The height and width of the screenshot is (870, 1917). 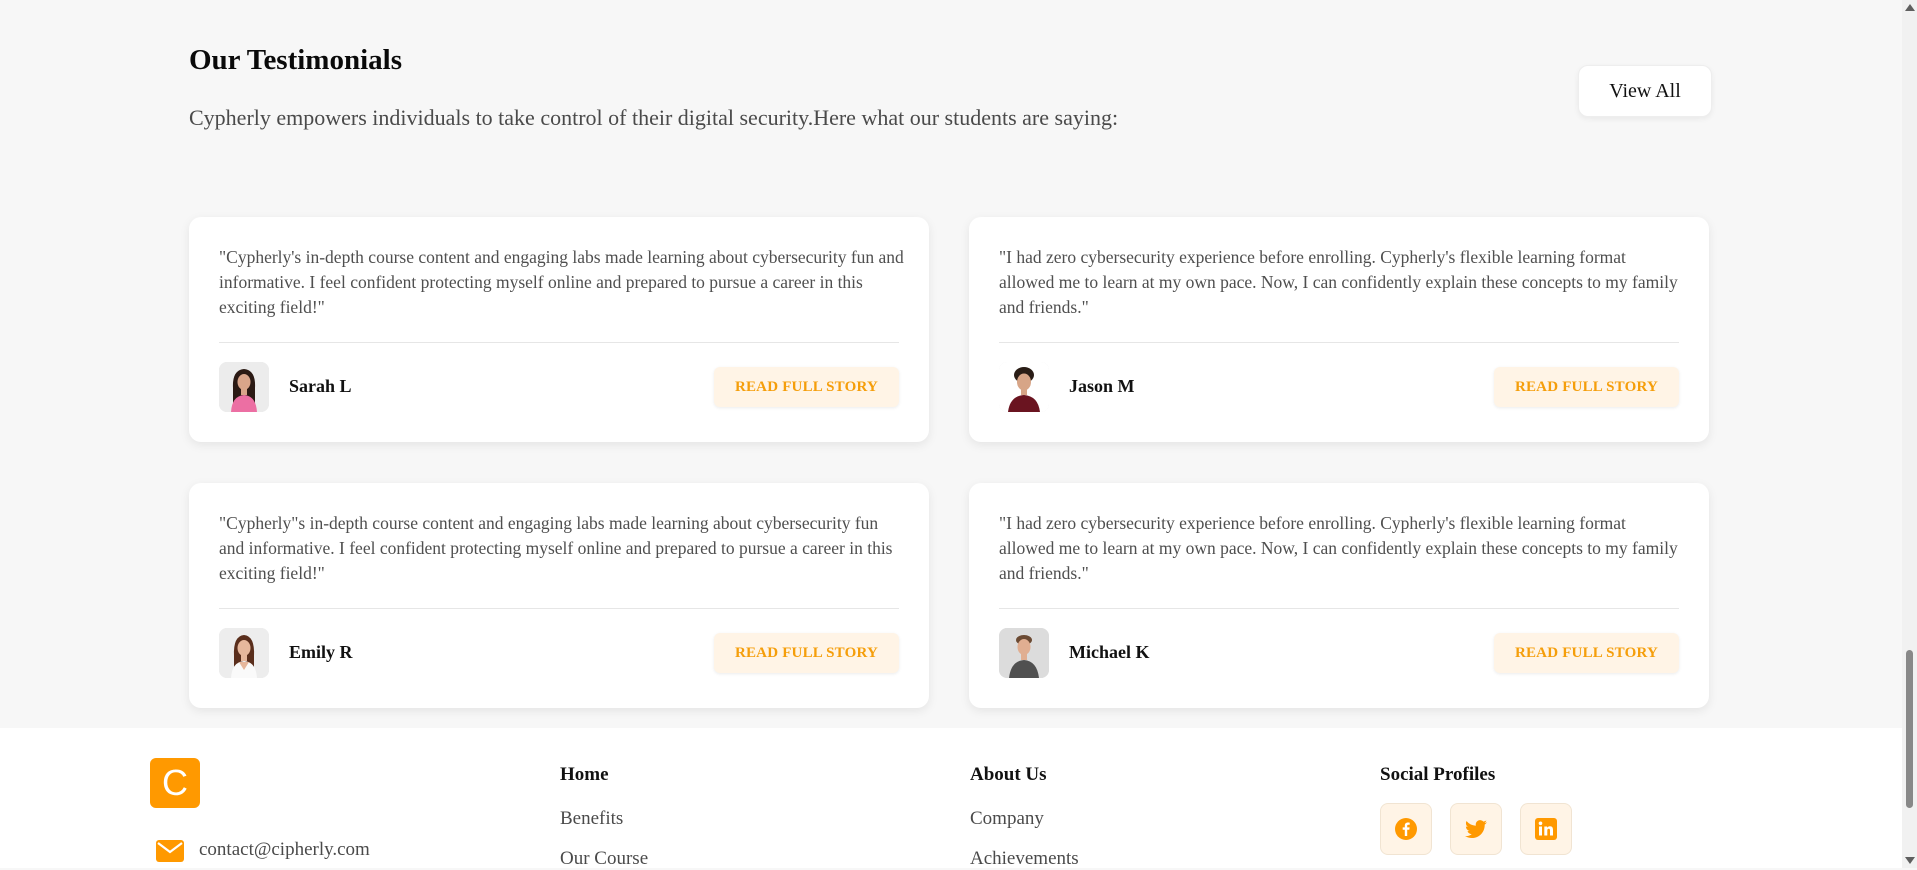 What do you see at coordinates (1910, 860) in the screenshot?
I see `scroll-down-arrow-icon` at bounding box center [1910, 860].